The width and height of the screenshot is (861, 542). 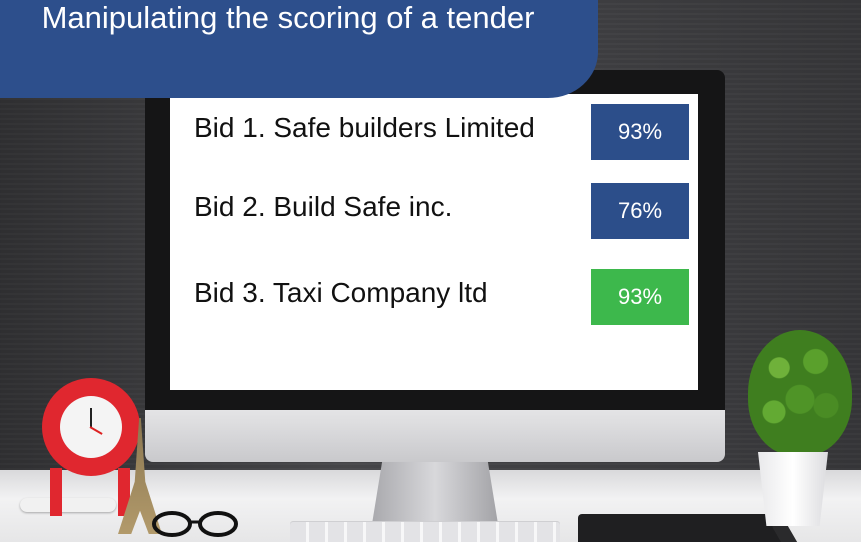 What do you see at coordinates (96, 430) in the screenshot?
I see `clock-minute-hand` at bounding box center [96, 430].